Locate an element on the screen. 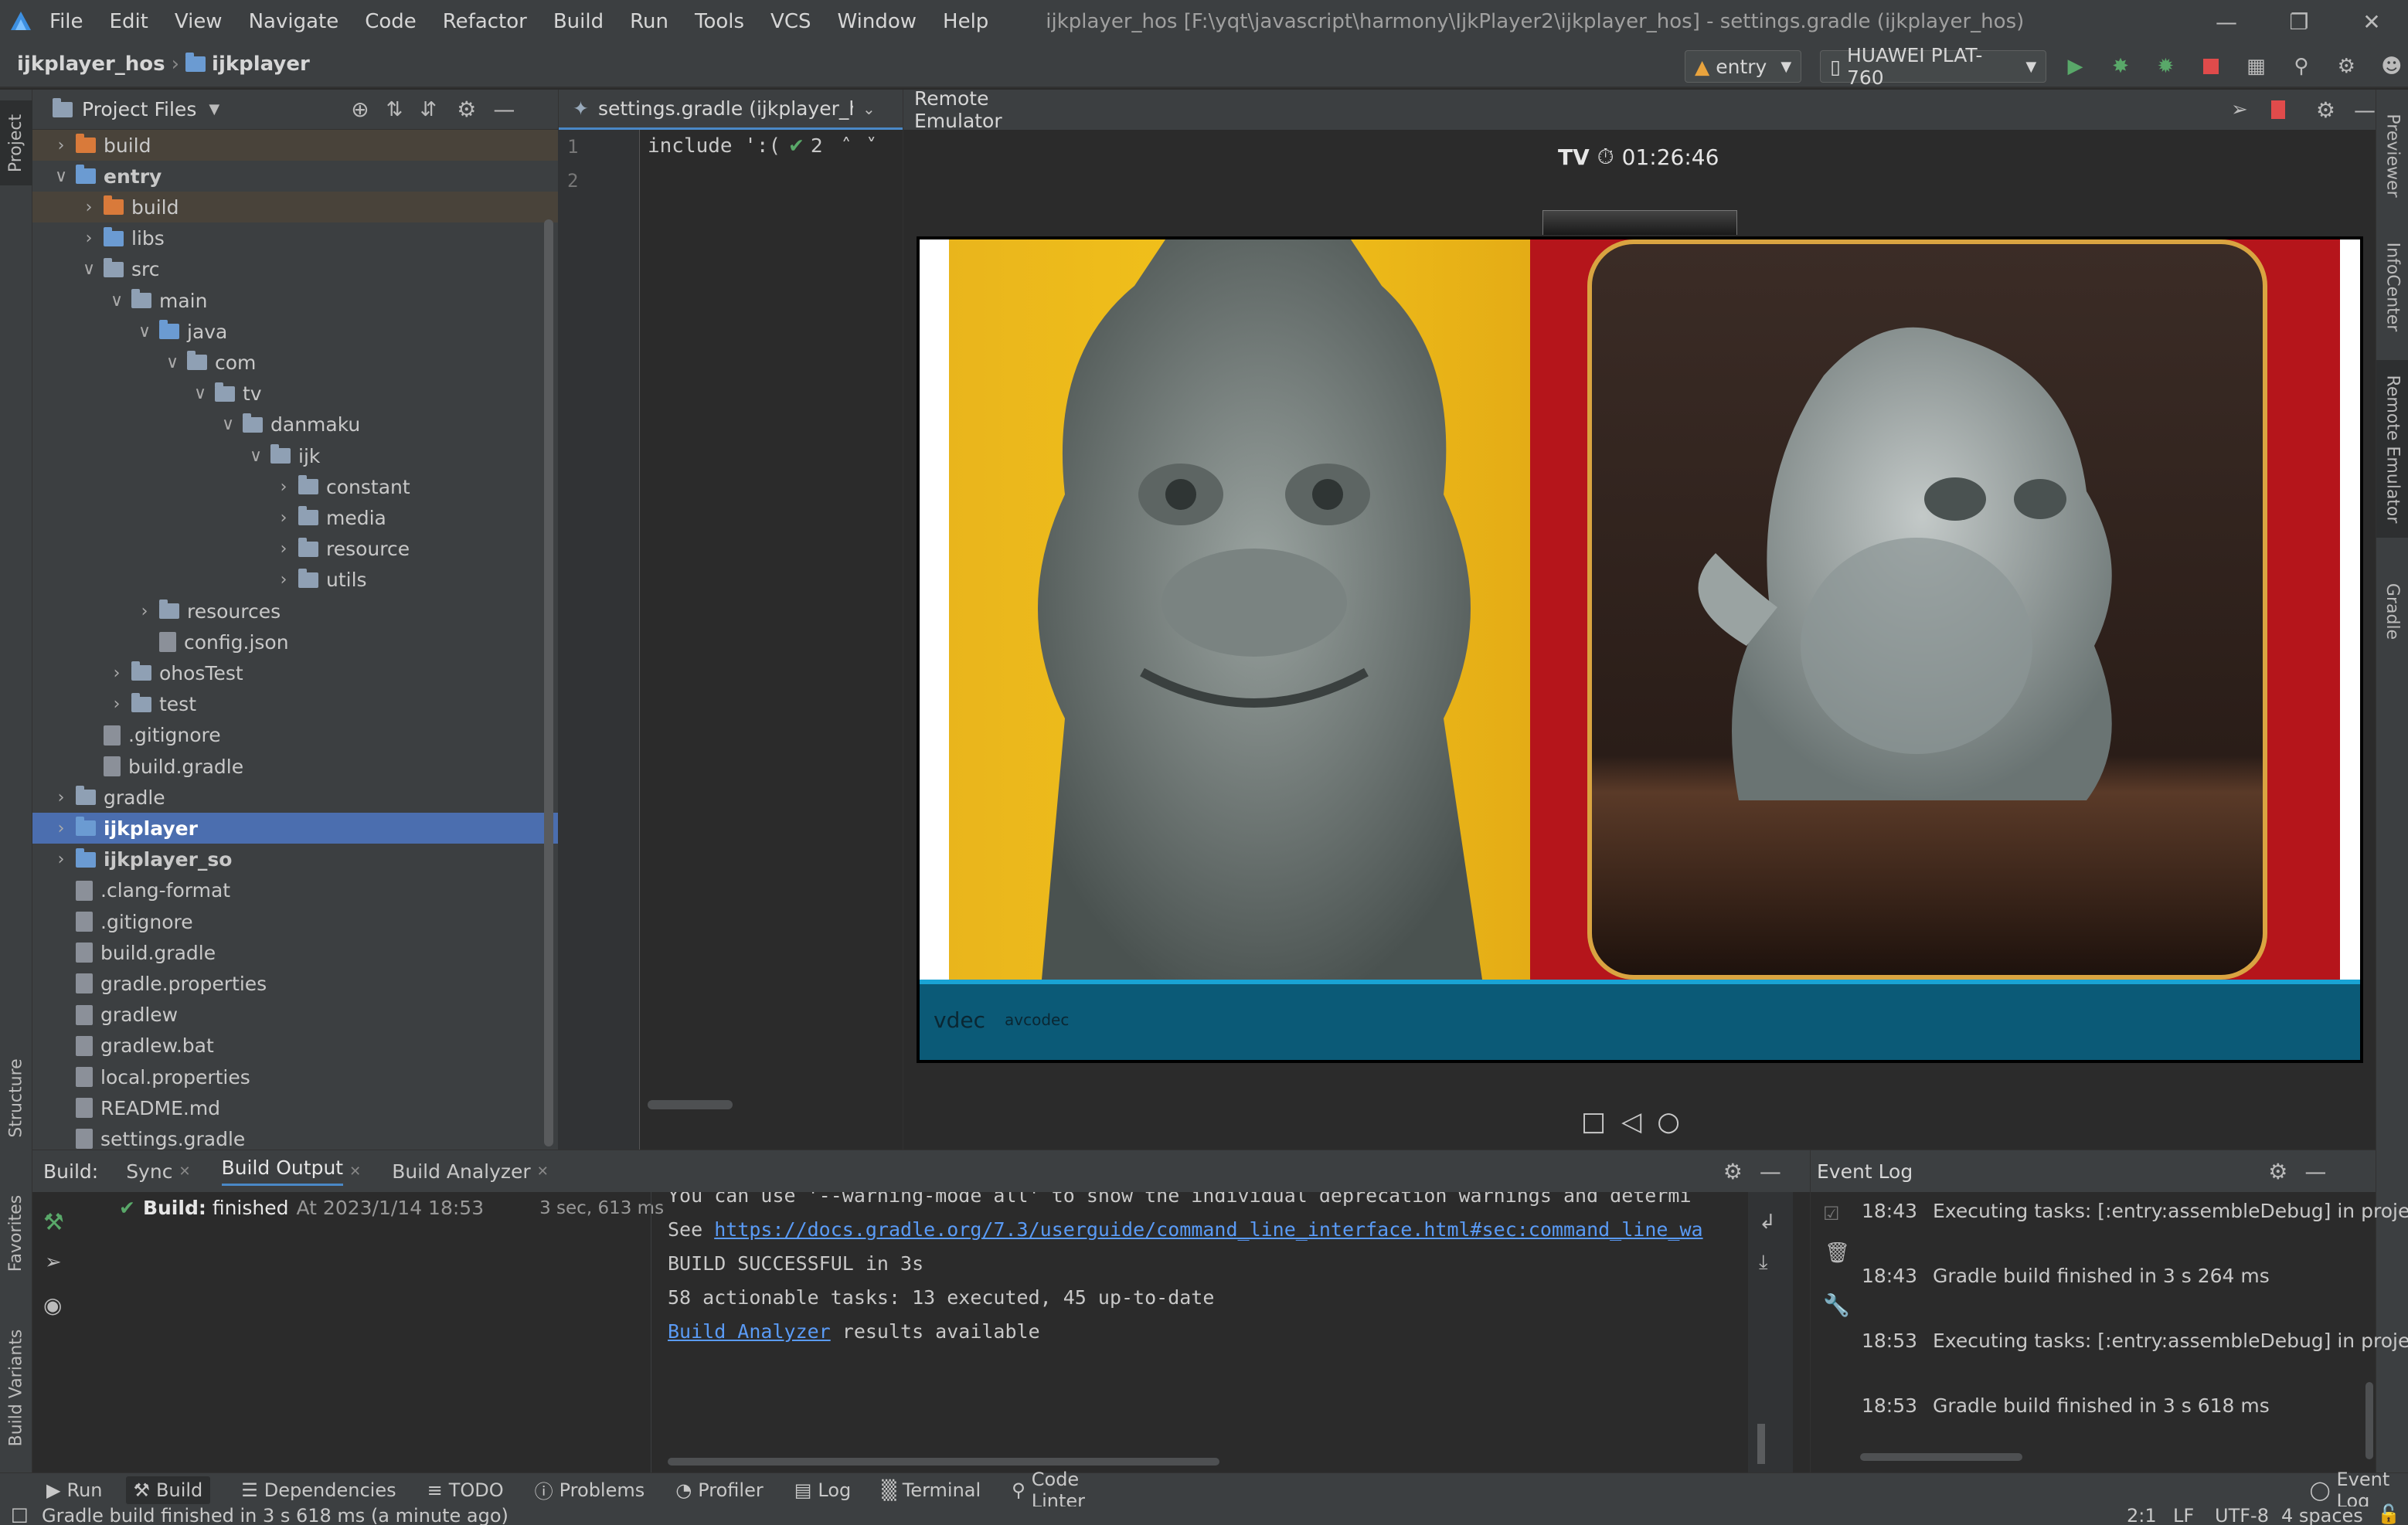 Image resolution: width=2408 pixels, height=1525 pixels. status-toggle-icon: □ is located at coordinates (20, 1514).